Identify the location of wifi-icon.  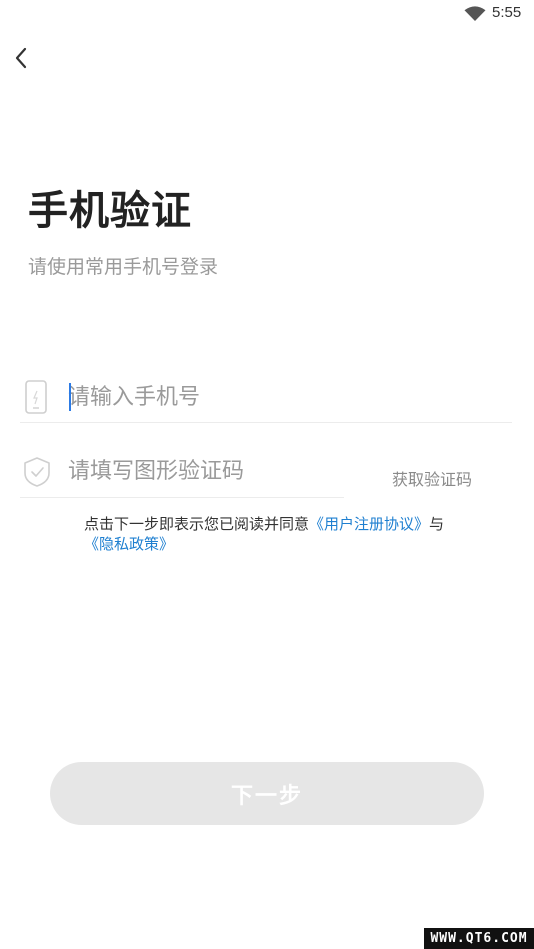
(475, 13).